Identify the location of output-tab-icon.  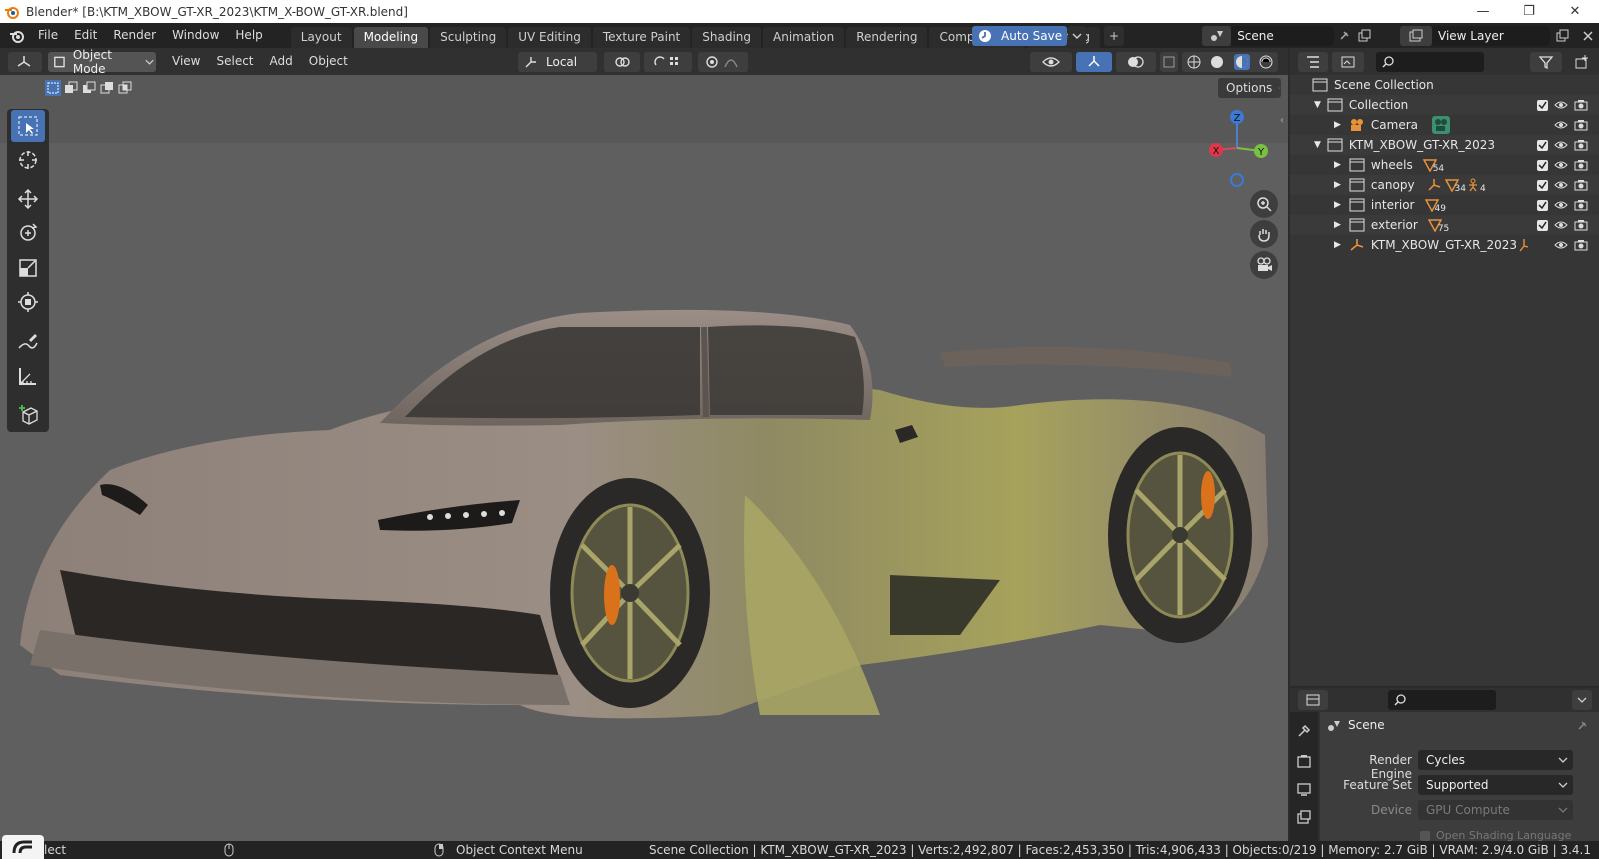
(1304, 789).